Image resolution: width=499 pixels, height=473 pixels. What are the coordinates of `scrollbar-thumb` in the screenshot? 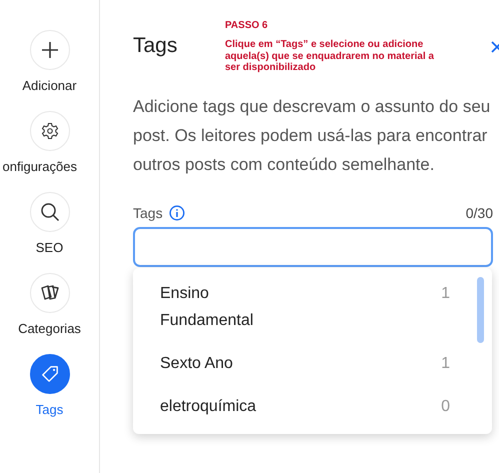 It's located at (480, 310).